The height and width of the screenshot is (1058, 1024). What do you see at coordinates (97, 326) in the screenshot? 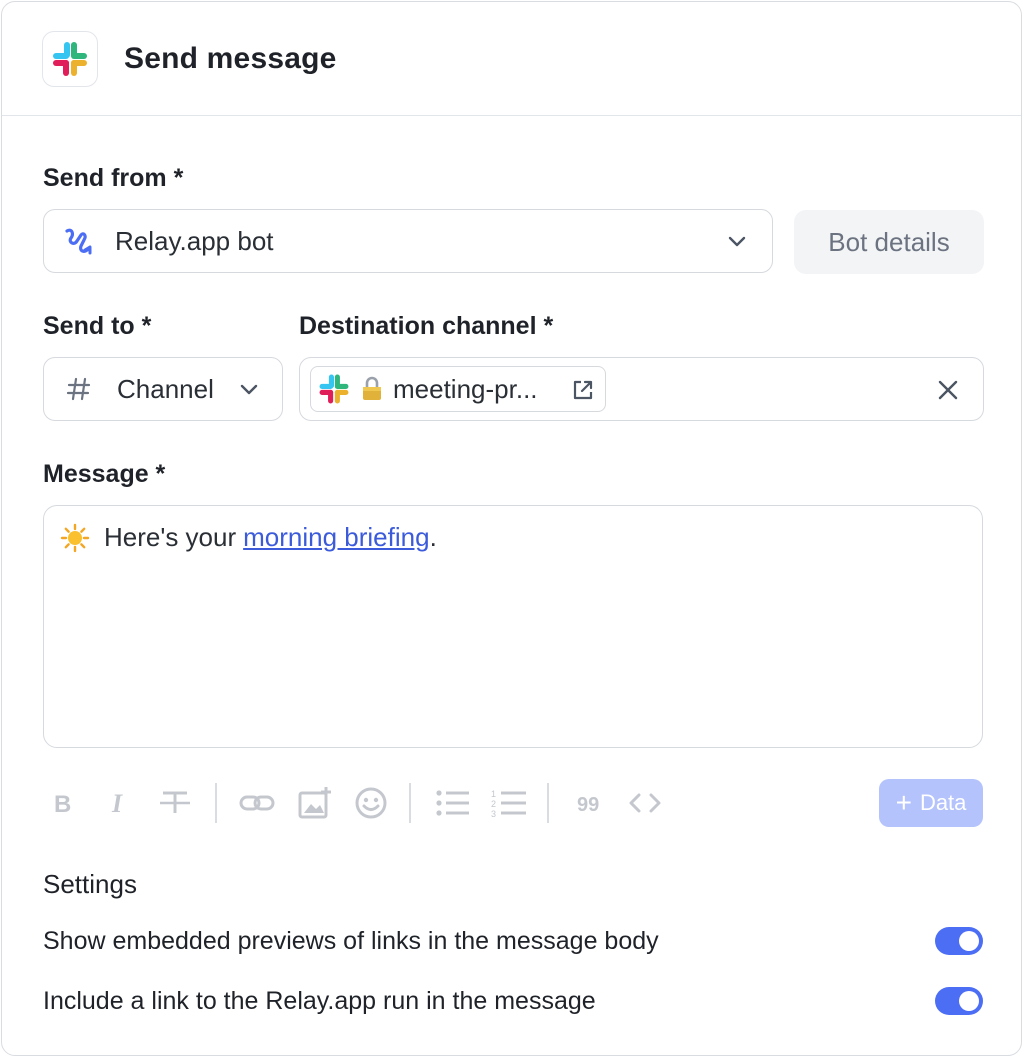
I see `send-to-label: Send to *` at bounding box center [97, 326].